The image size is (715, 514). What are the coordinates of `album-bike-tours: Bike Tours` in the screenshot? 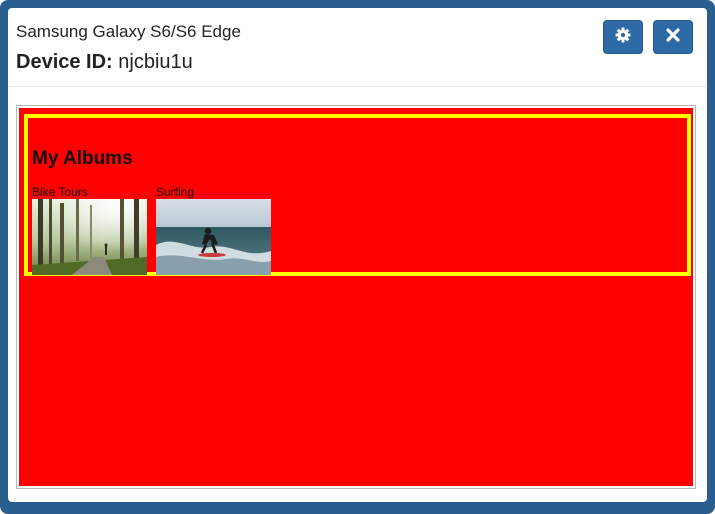 It's located at (89, 230).